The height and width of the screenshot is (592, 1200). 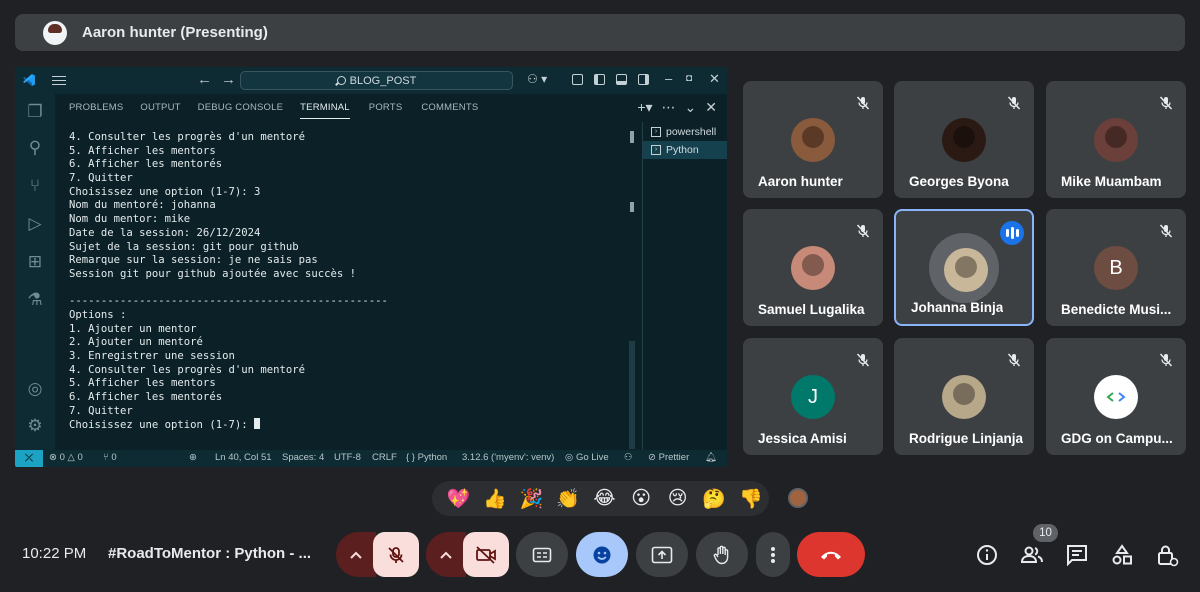 What do you see at coordinates (632, 395) in the screenshot?
I see `terminal-scrollbar` at bounding box center [632, 395].